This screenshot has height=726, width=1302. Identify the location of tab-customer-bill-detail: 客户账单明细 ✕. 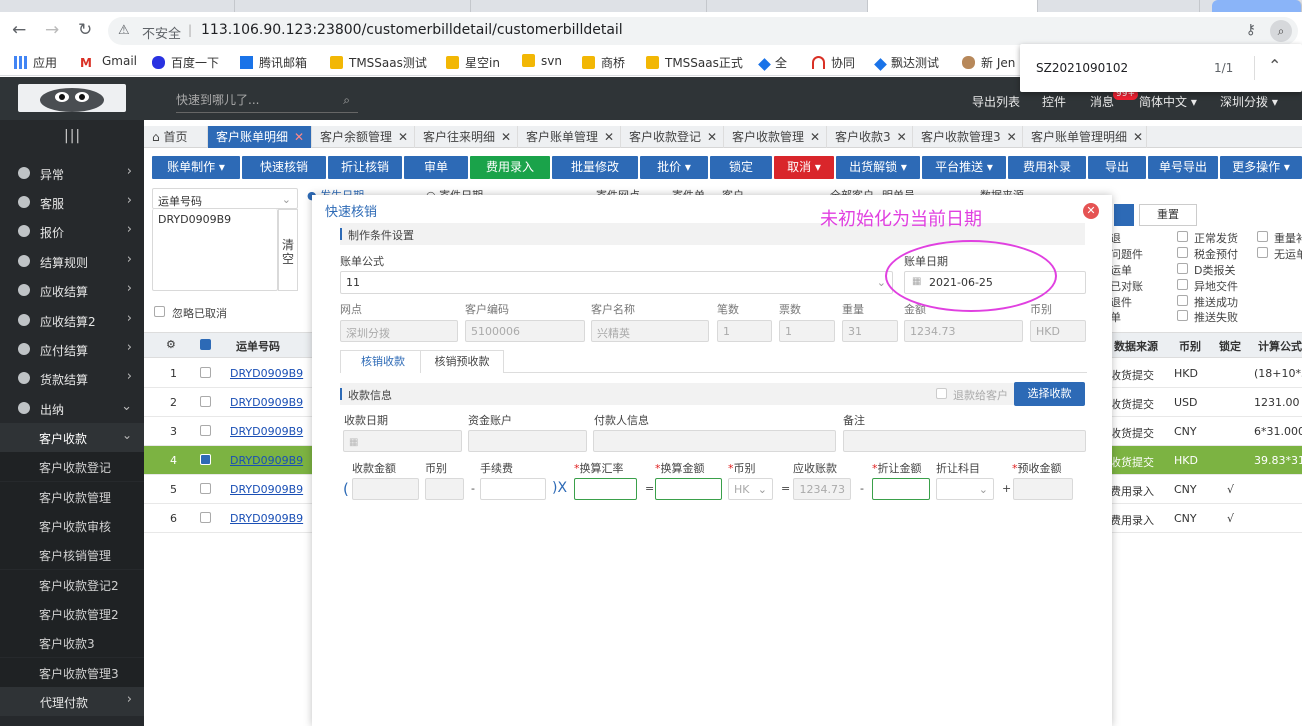
(260, 137).